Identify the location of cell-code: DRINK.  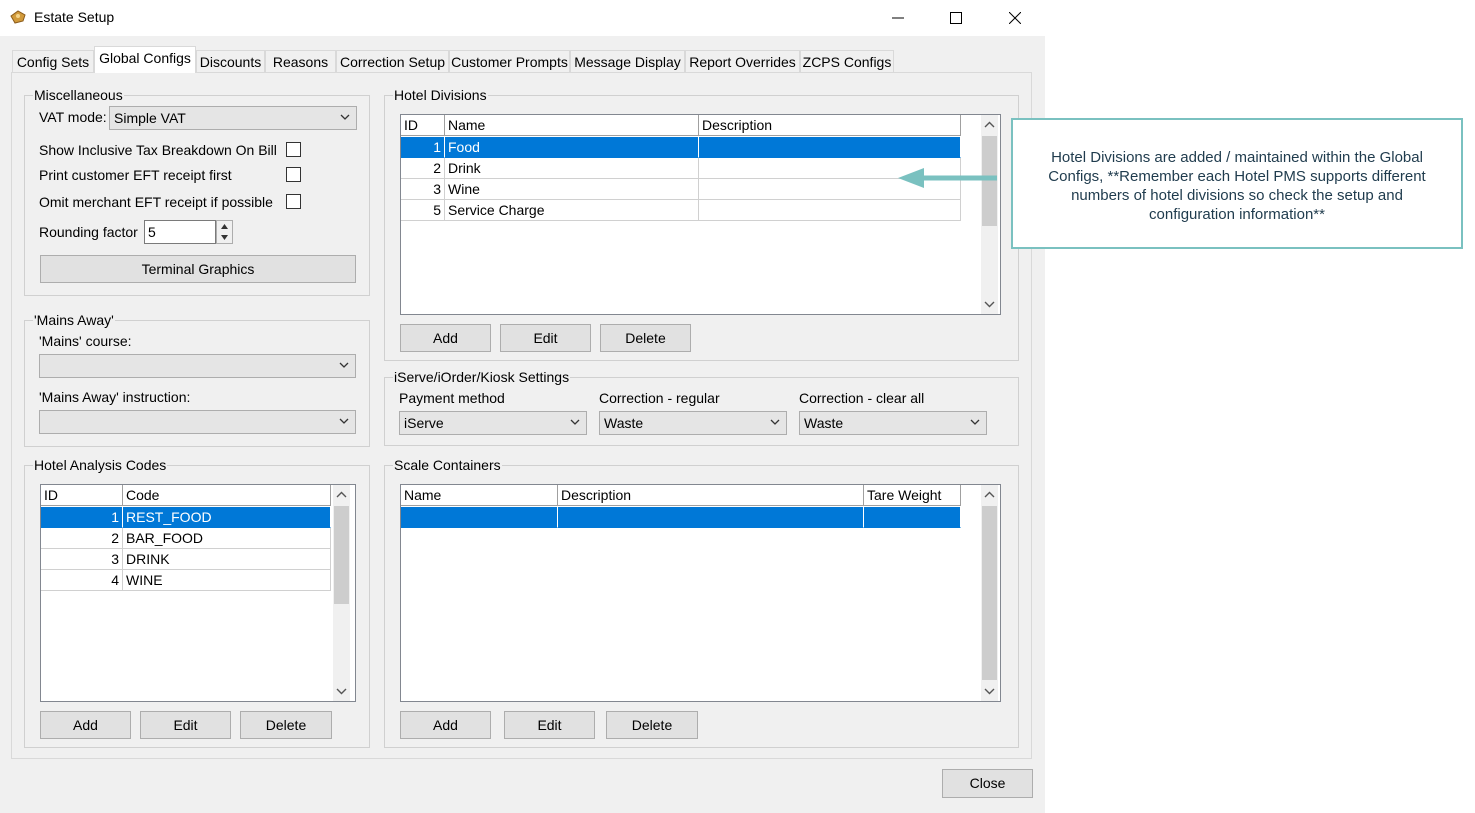
(227, 559).